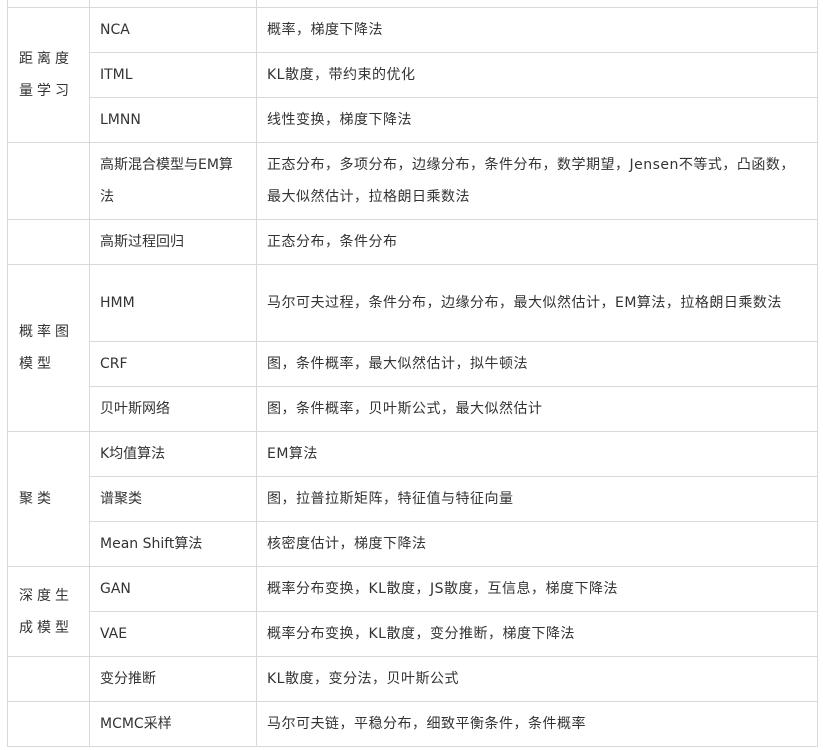 Image resolution: width=823 pixels, height=750 pixels. Describe the element at coordinates (537, 30) in the screenshot. I see `math-cell: 概率，梯度下降法` at that location.